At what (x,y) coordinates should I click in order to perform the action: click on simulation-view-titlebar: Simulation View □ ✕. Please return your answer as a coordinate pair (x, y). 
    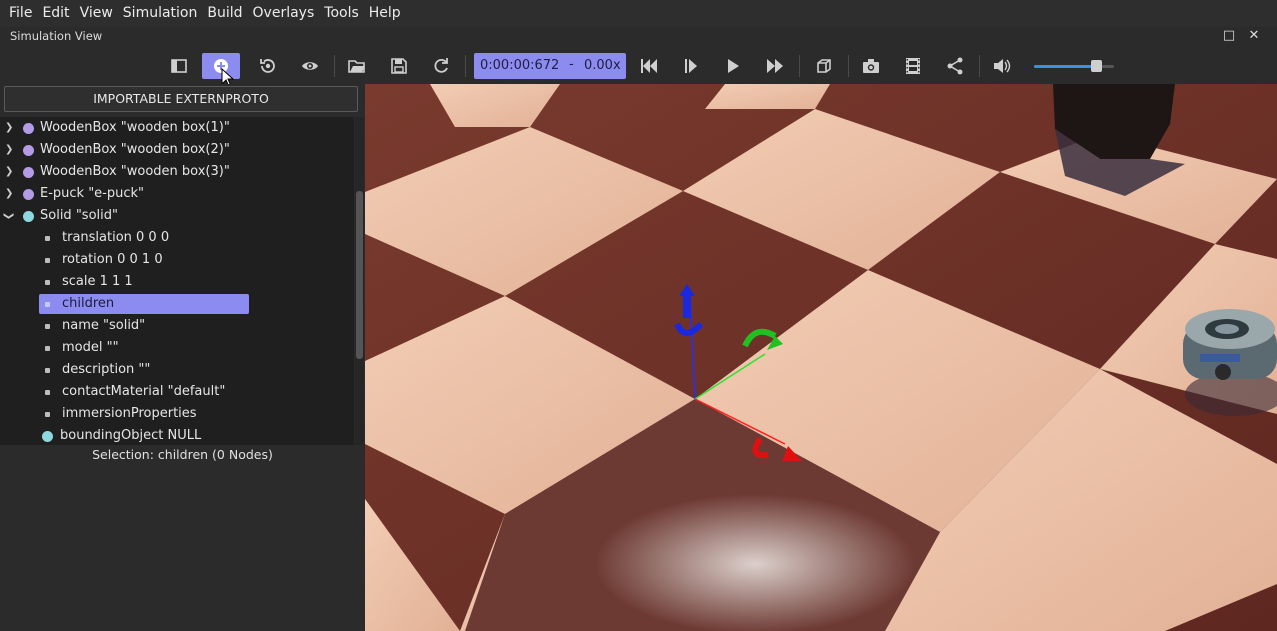
    Looking at the image, I should click on (638, 37).